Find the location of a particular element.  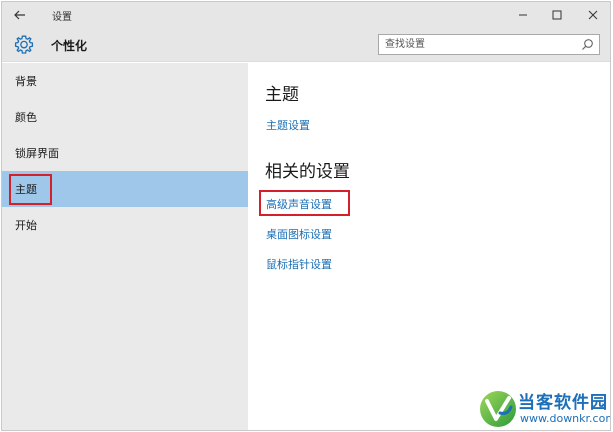

watermark-url: www.downkr.com is located at coordinates (565, 418).